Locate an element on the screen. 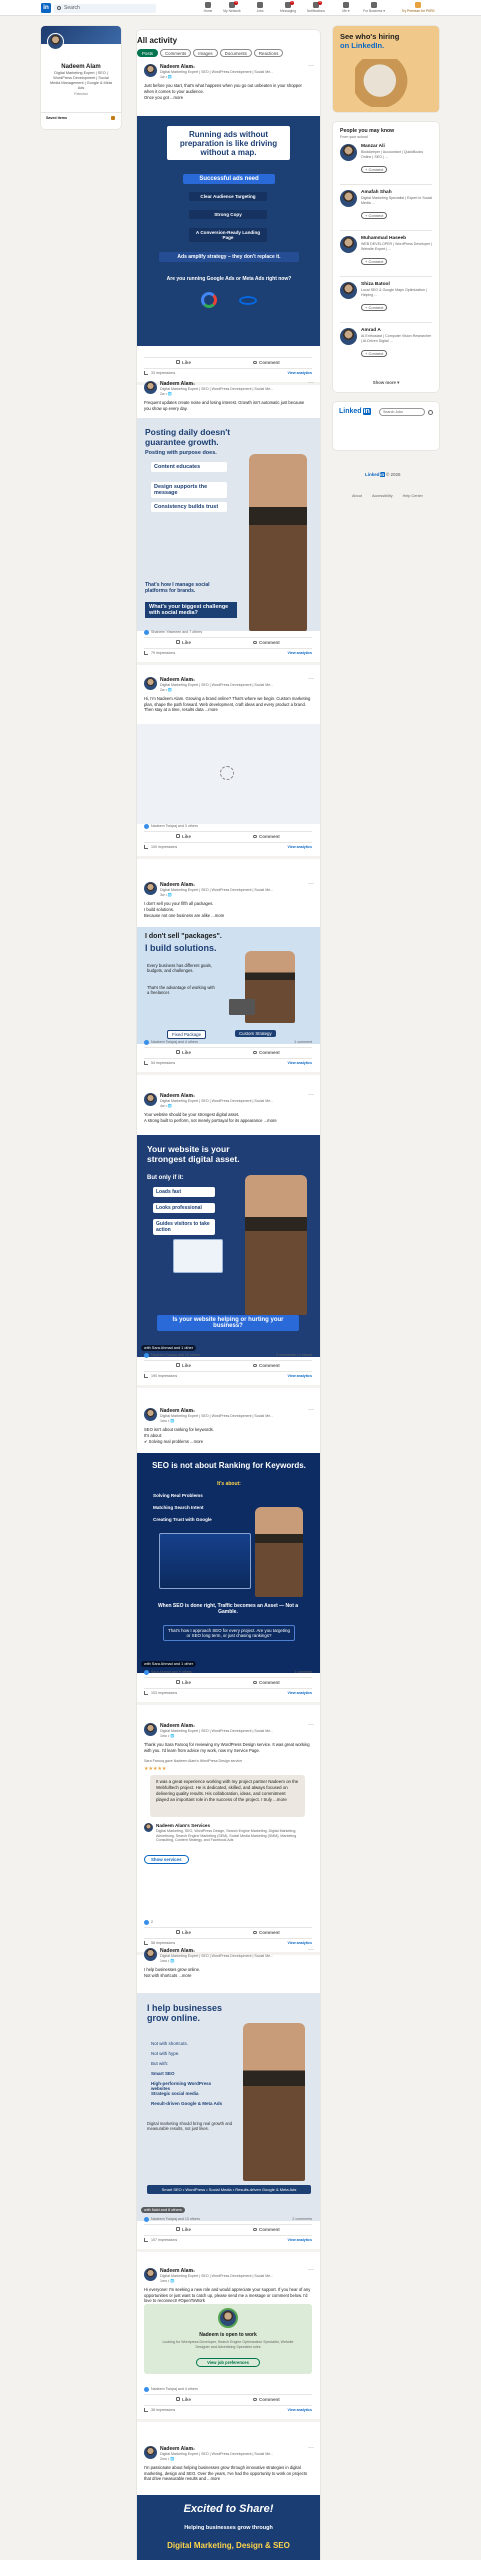  pymk-name: Amrad A is located at coordinates (371, 330).